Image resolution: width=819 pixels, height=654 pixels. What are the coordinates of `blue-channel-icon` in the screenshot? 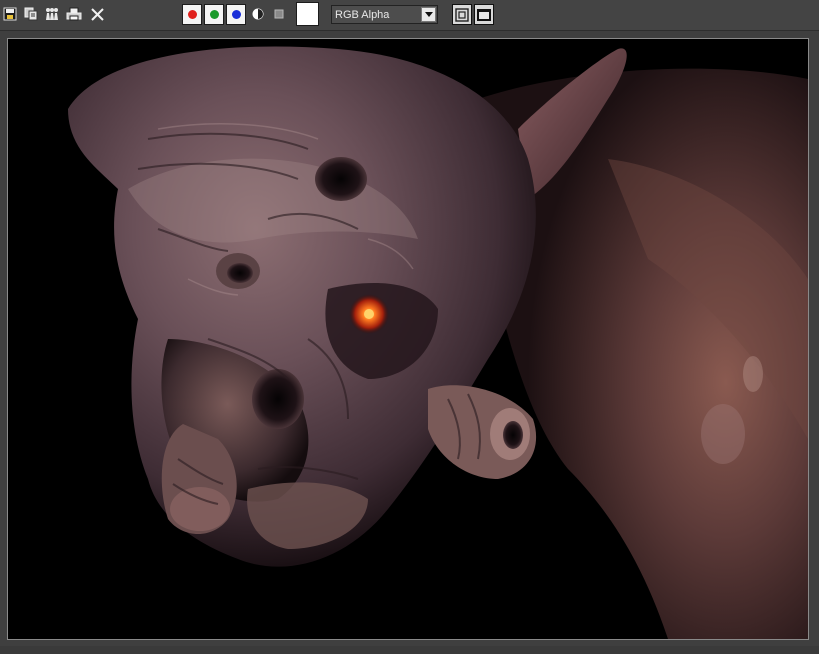 It's located at (236, 14).